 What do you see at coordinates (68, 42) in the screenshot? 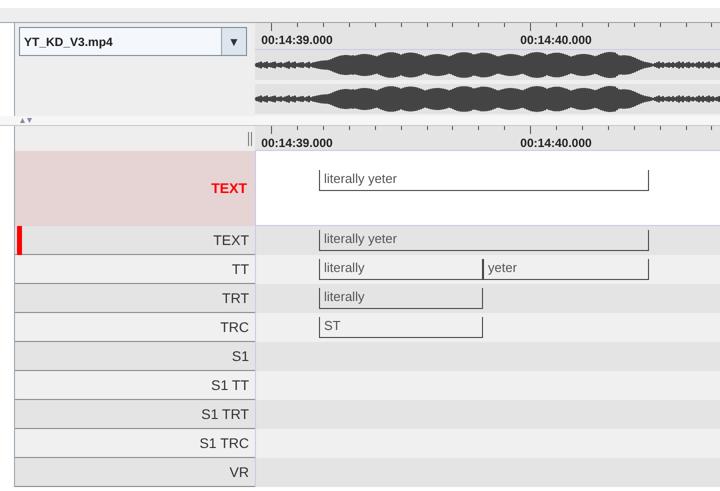
I see `media-file-name: YT_KD_V3.mp4` at bounding box center [68, 42].